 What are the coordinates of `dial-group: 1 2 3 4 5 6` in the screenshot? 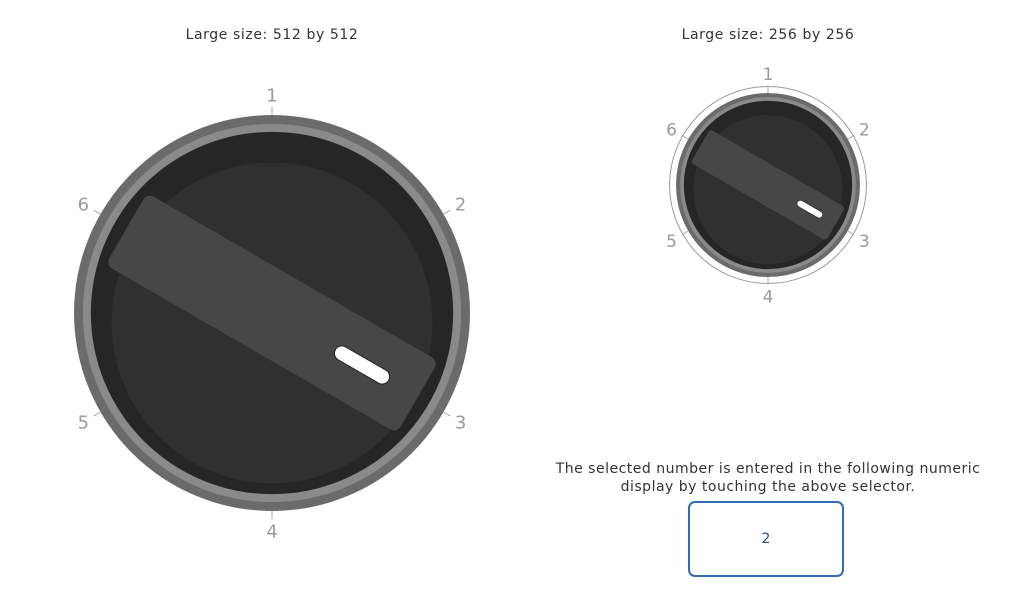 It's located at (768, 186).